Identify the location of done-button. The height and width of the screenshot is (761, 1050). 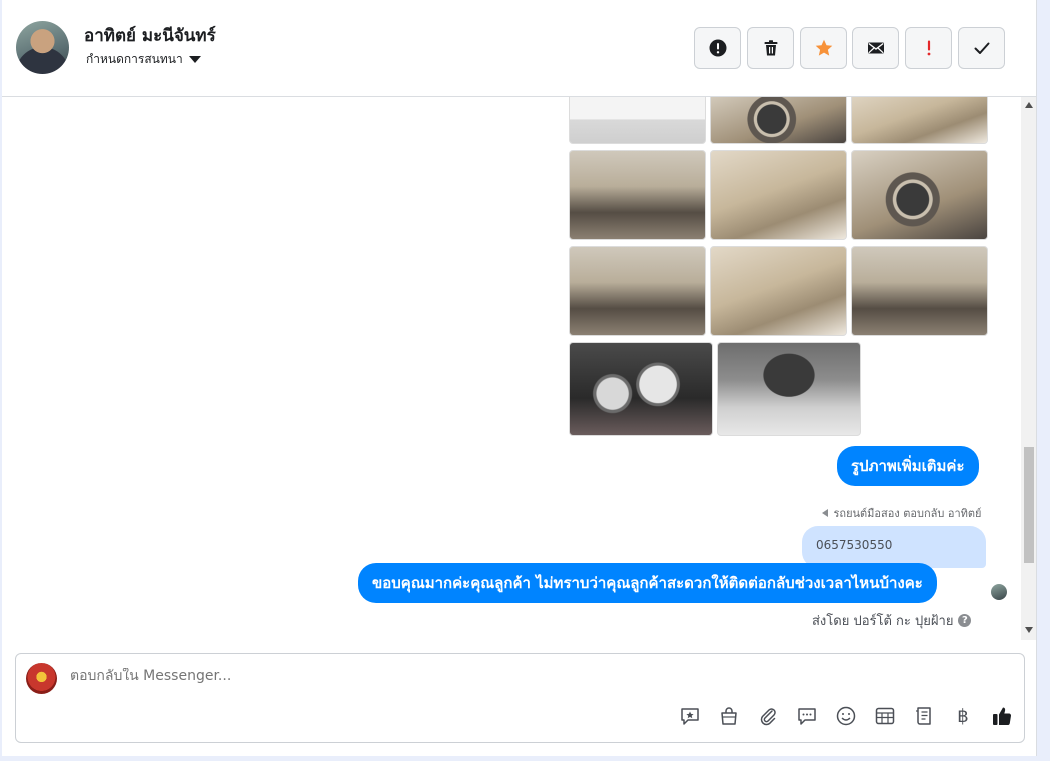
(981, 48).